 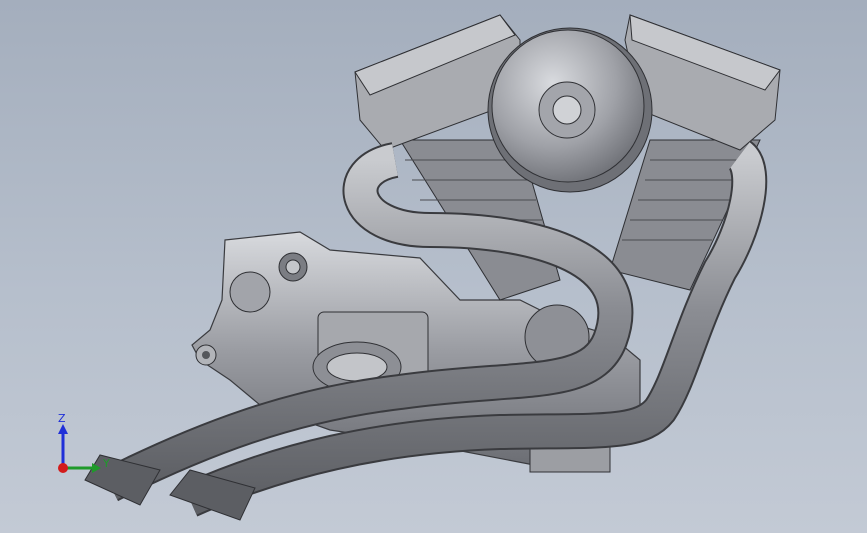 What do you see at coordinates (570, 110) in the screenshot?
I see `air-filter` at bounding box center [570, 110].